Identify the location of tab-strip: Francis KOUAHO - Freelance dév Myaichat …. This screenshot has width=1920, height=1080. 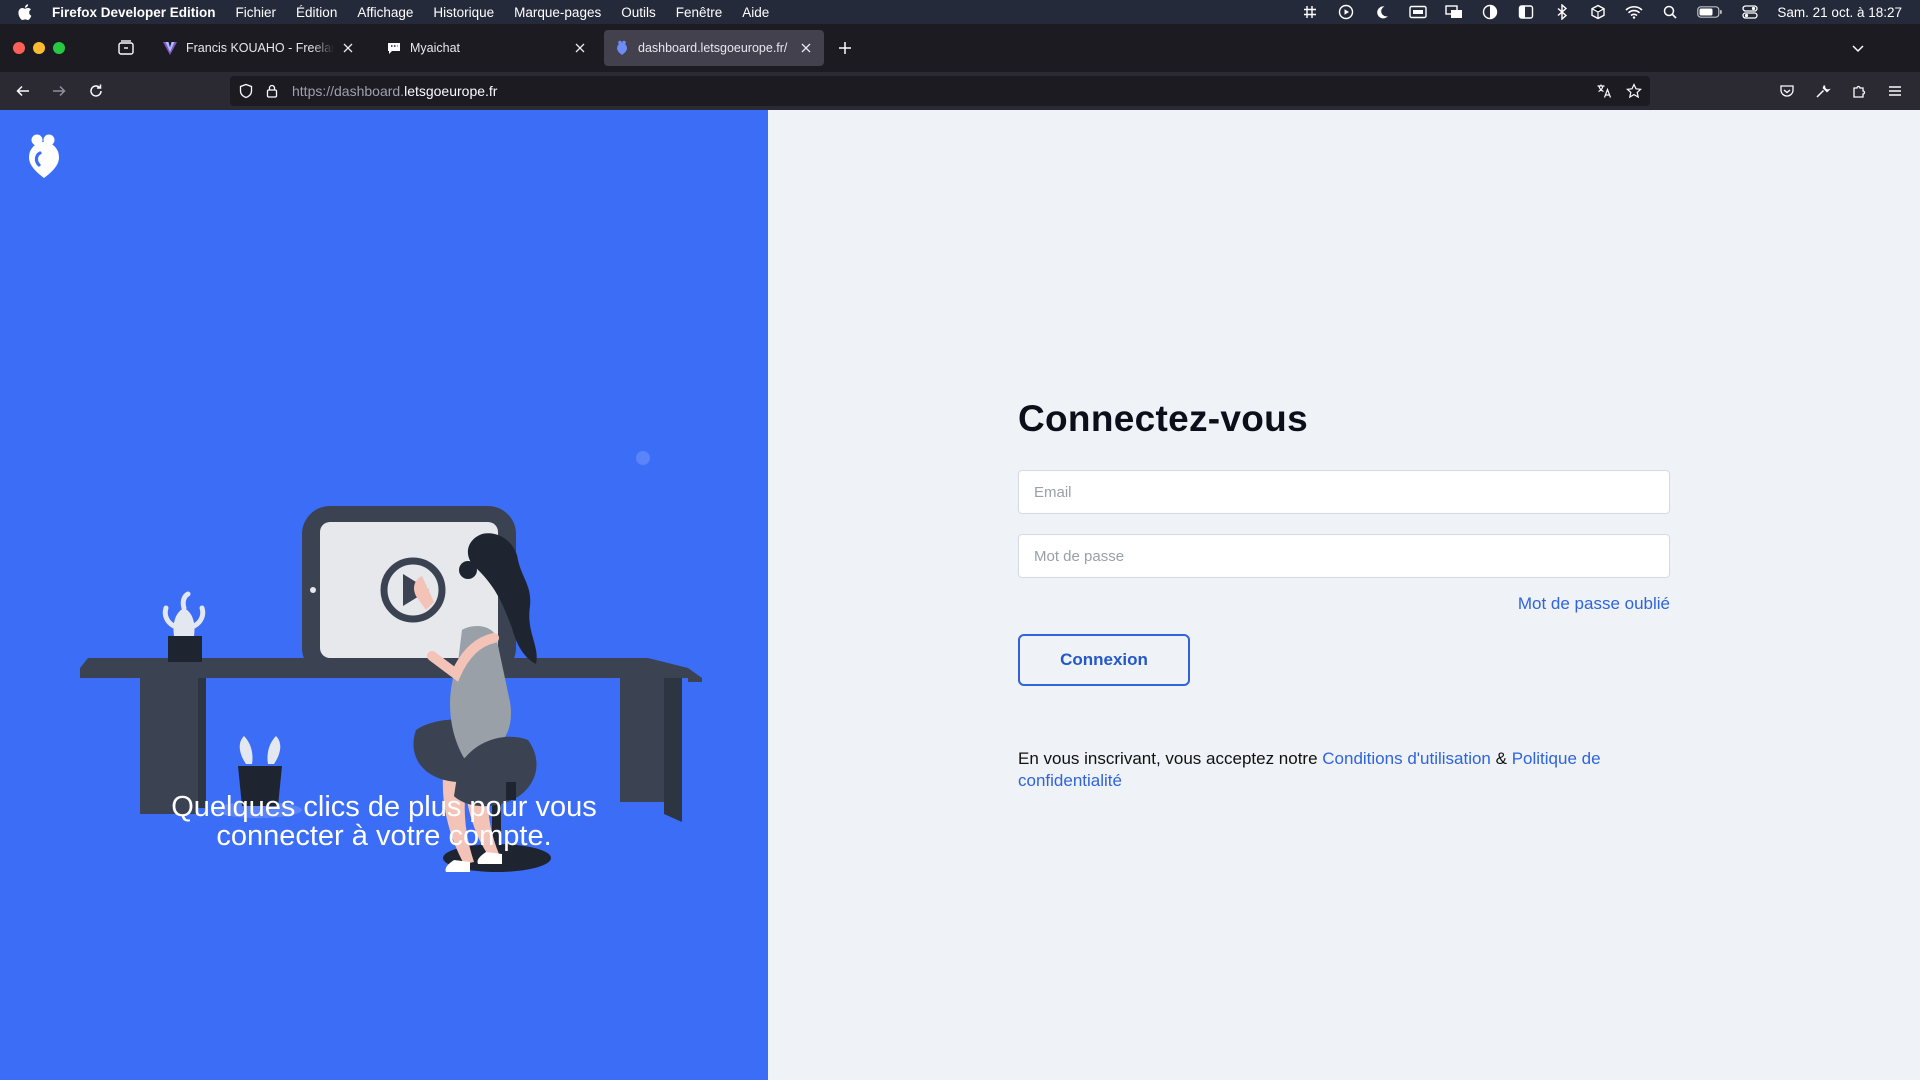
(960, 48).